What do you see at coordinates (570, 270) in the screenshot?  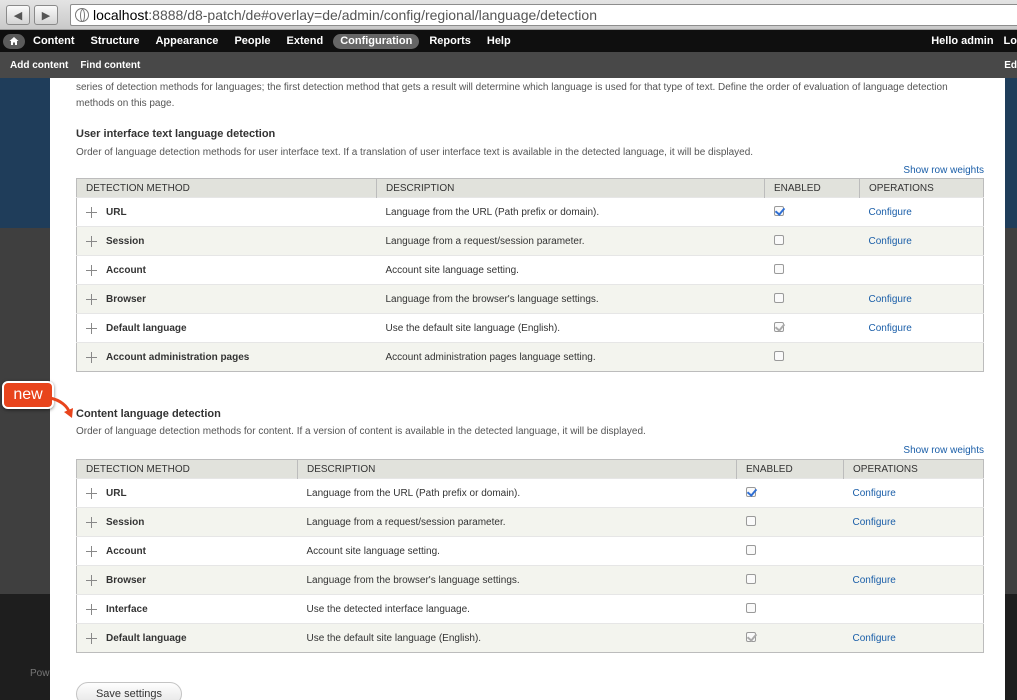 I see `description-cell: Account site language setting.` at bounding box center [570, 270].